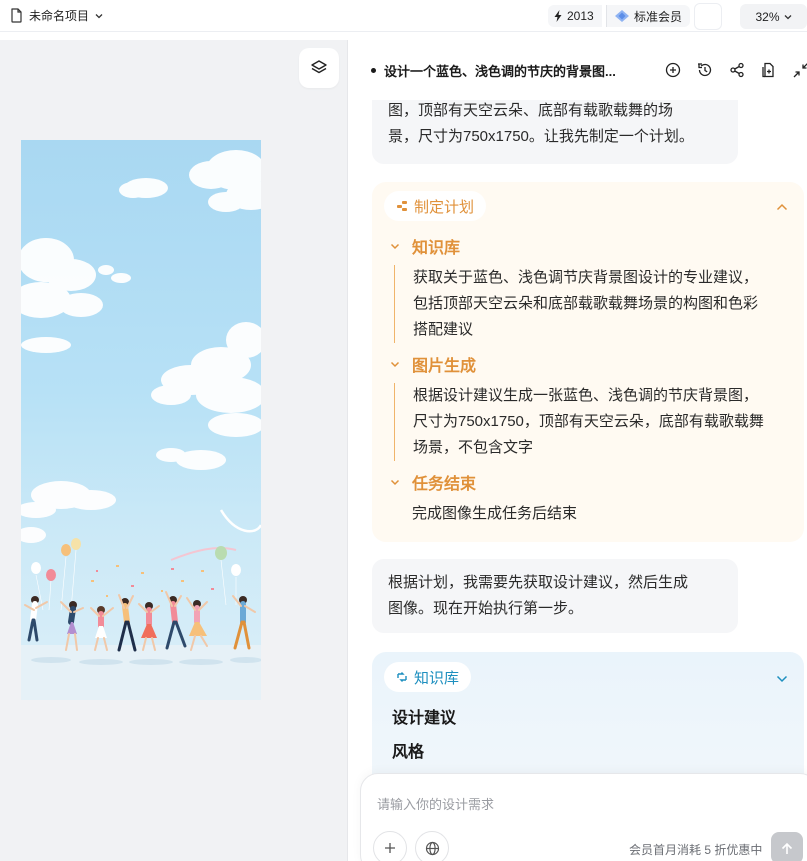 Image resolution: width=807 pixels, height=861 pixels. What do you see at coordinates (531, 110) in the screenshot?
I see `message-line: 图，顶部有天空云朵、底部有载歌载舞的场` at bounding box center [531, 110].